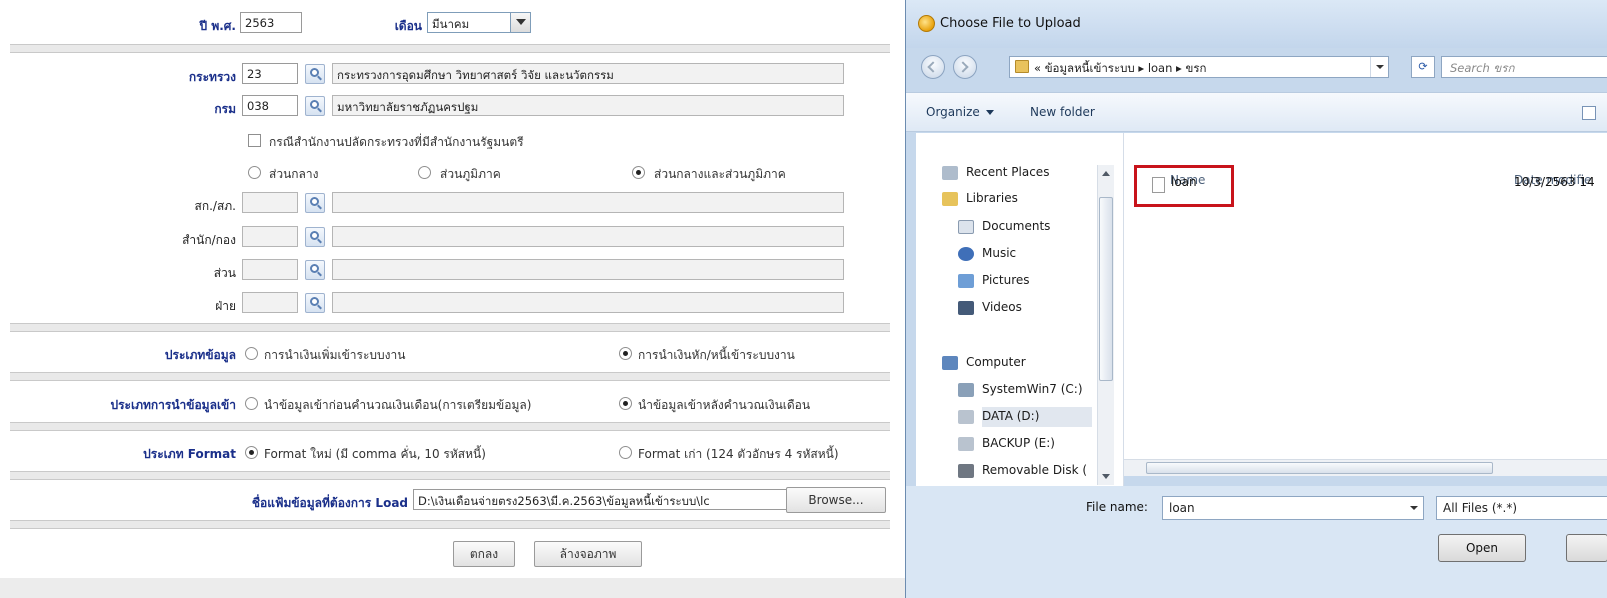 The width and height of the screenshot is (1607, 598). I want to click on pictures-icon, so click(966, 281).